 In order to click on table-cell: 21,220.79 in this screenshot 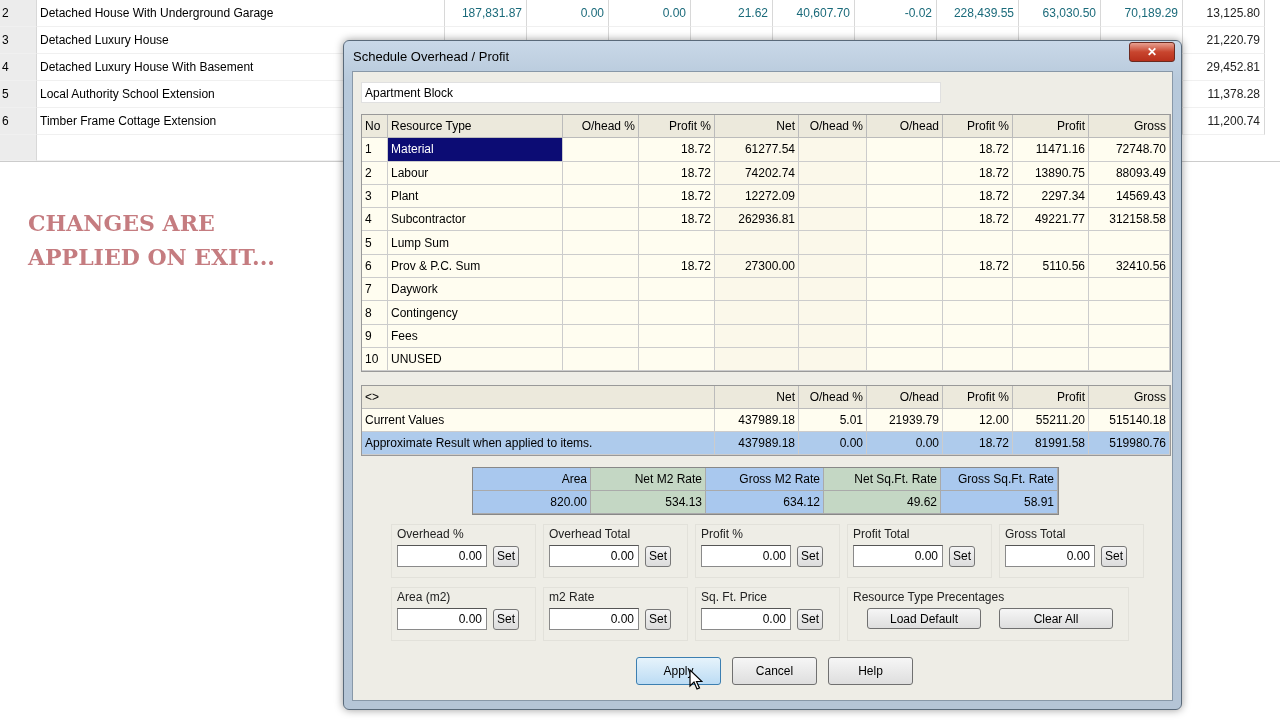, I will do `click(1224, 40)`.